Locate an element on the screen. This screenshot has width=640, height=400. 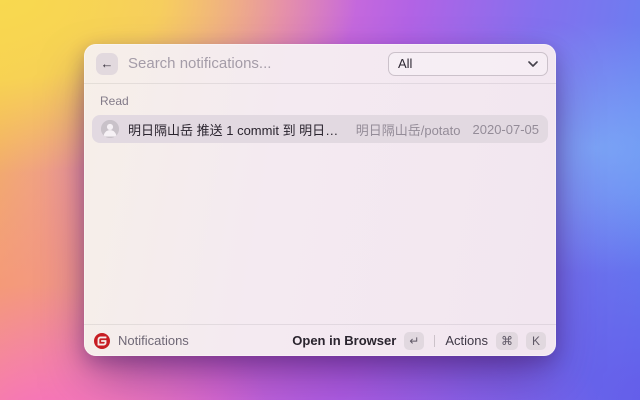
filter-value: All is located at coordinates (405, 63).